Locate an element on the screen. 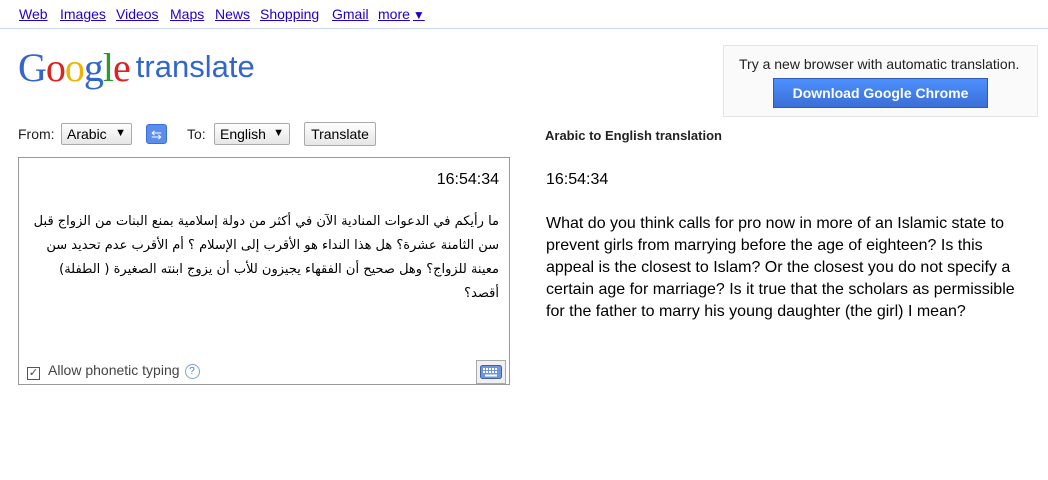 This screenshot has height=480, width=1048. nav-shopping: Shopping is located at coordinates (289, 14).